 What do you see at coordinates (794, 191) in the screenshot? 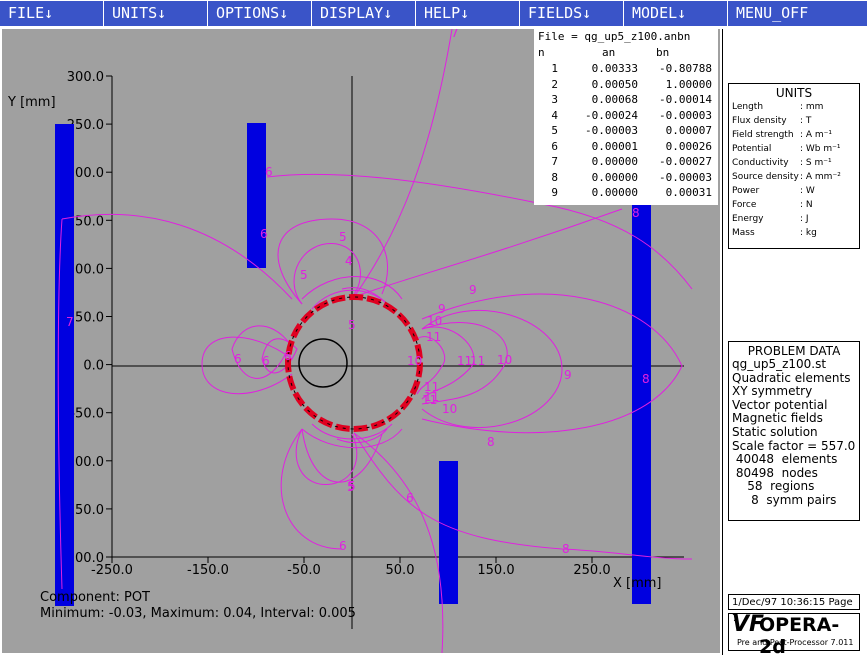
I see `units-row: Power : W` at bounding box center [794, 191].